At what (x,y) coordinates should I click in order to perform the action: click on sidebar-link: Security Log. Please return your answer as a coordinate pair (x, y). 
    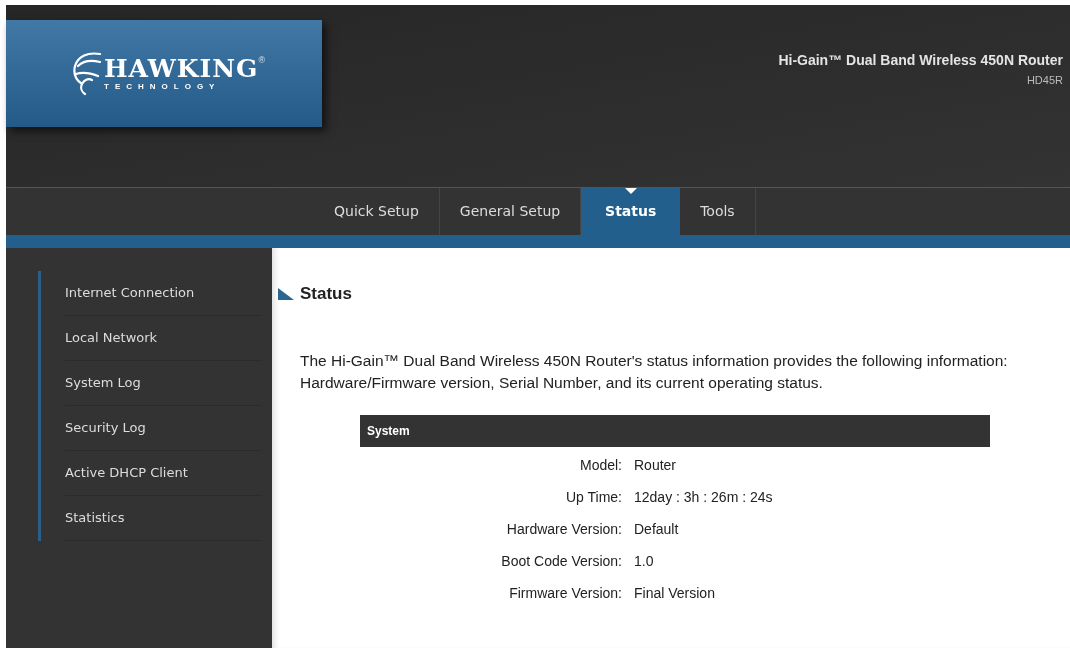
    Looking at the image, I should click on (105, 428).